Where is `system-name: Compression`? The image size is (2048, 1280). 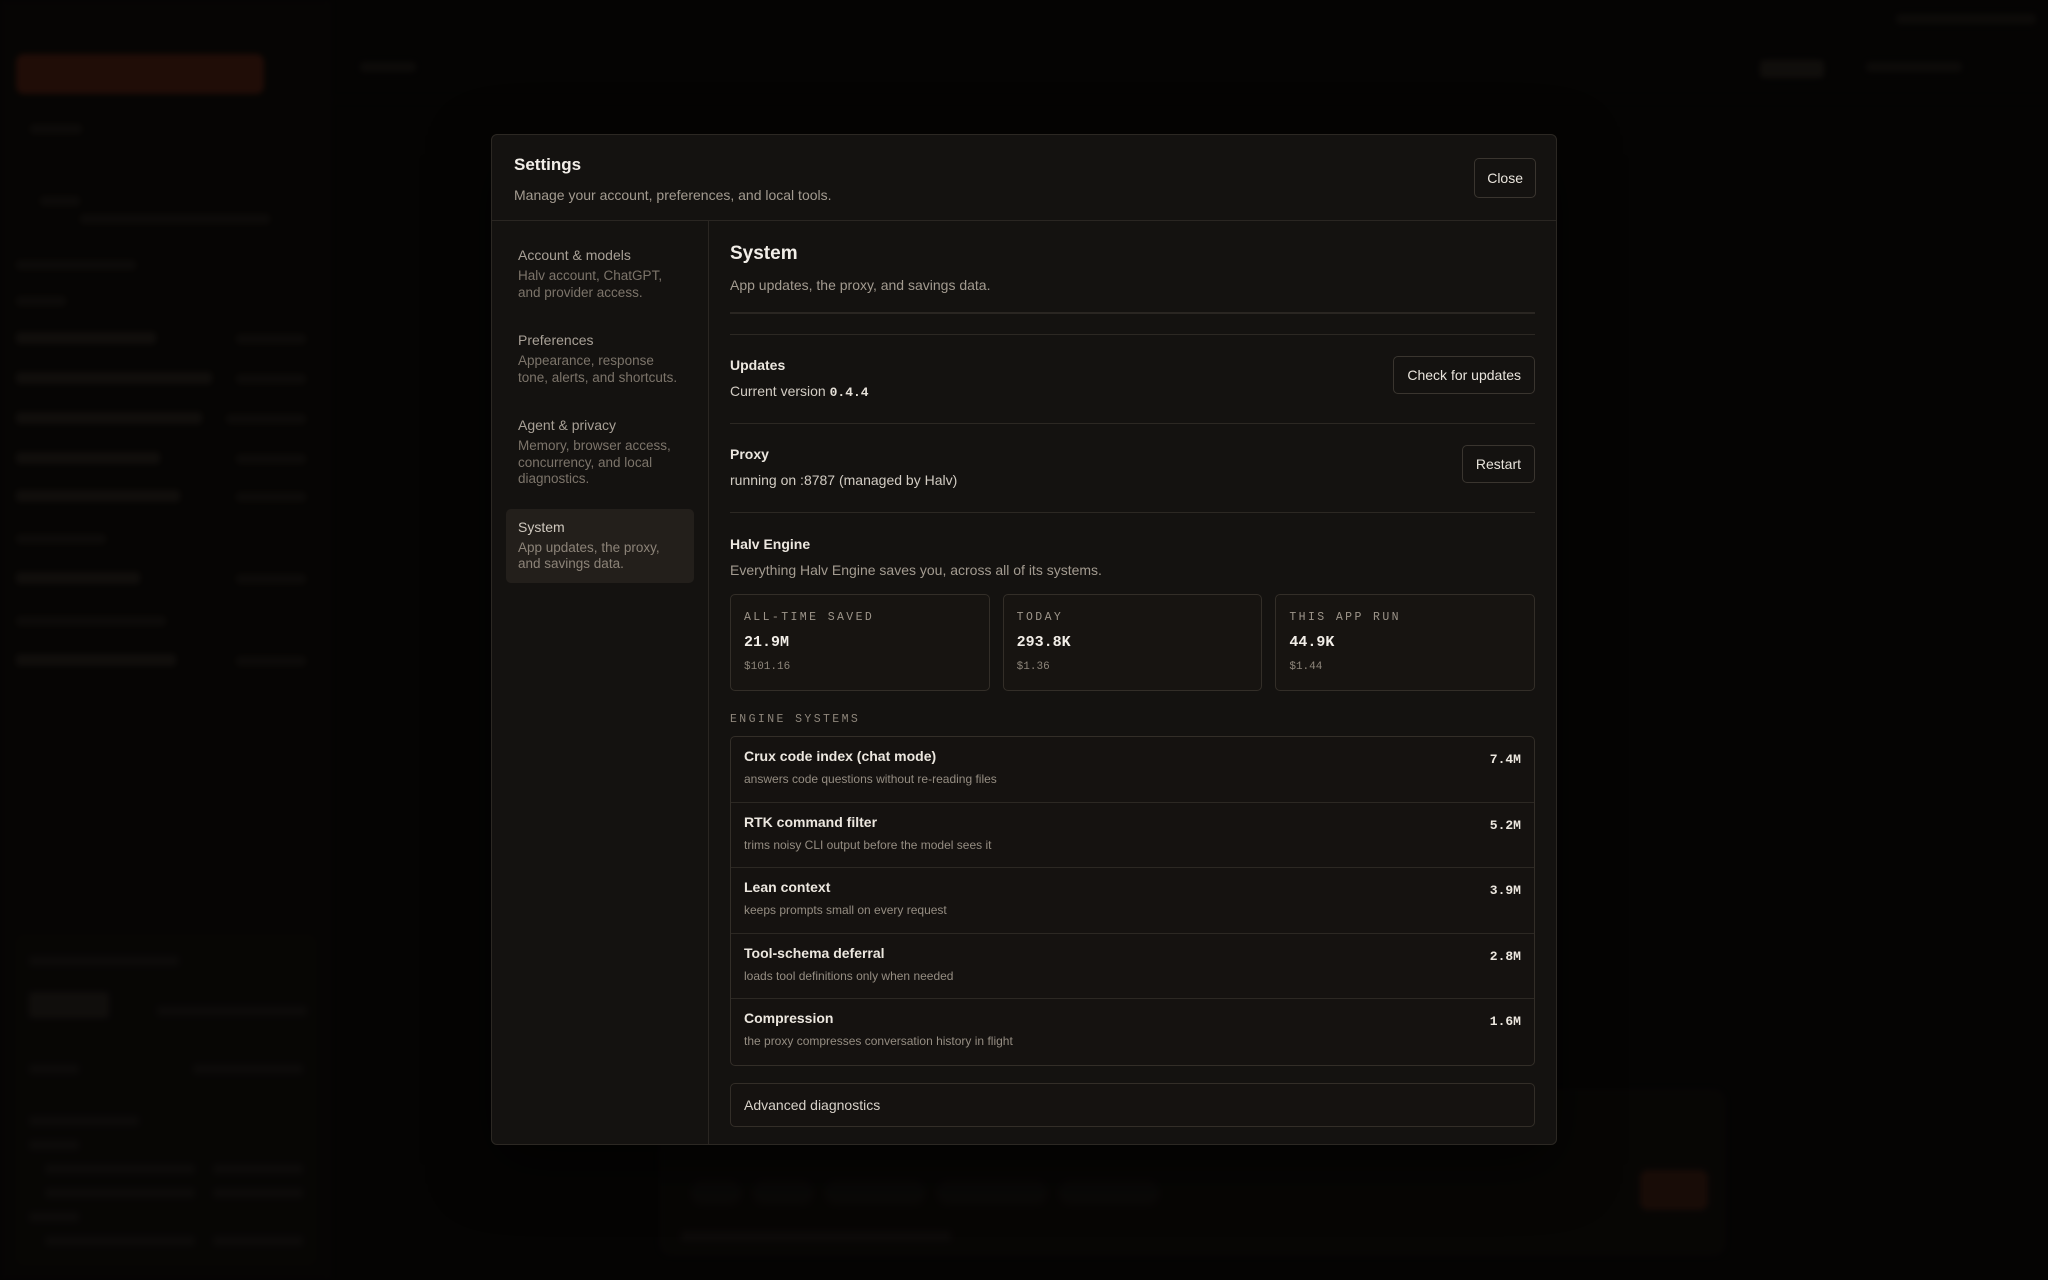 system-name: Compression is located at coordinates (789, 1018).